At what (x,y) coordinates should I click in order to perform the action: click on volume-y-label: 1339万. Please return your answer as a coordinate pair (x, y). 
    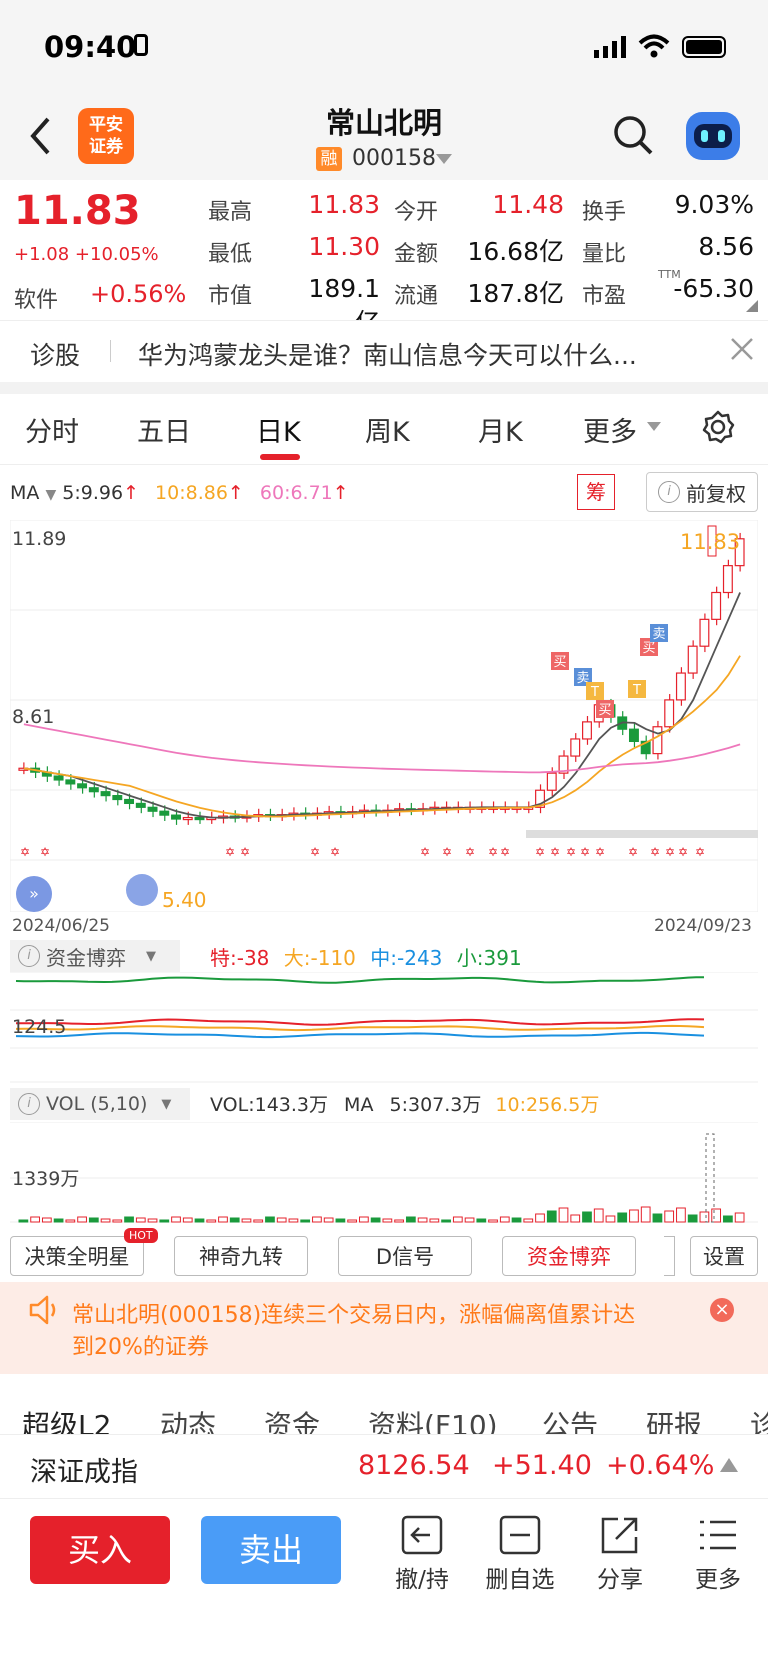
    Looking at the image, I should click on (46, 1179).